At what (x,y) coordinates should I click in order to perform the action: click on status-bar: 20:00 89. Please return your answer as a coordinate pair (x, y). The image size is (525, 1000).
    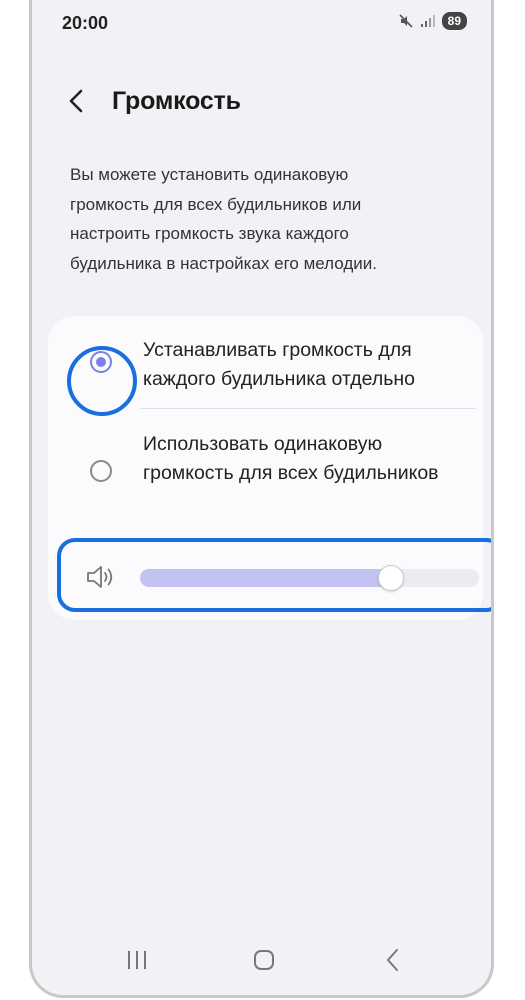
    Looking at the image, I should click on (261, 23).